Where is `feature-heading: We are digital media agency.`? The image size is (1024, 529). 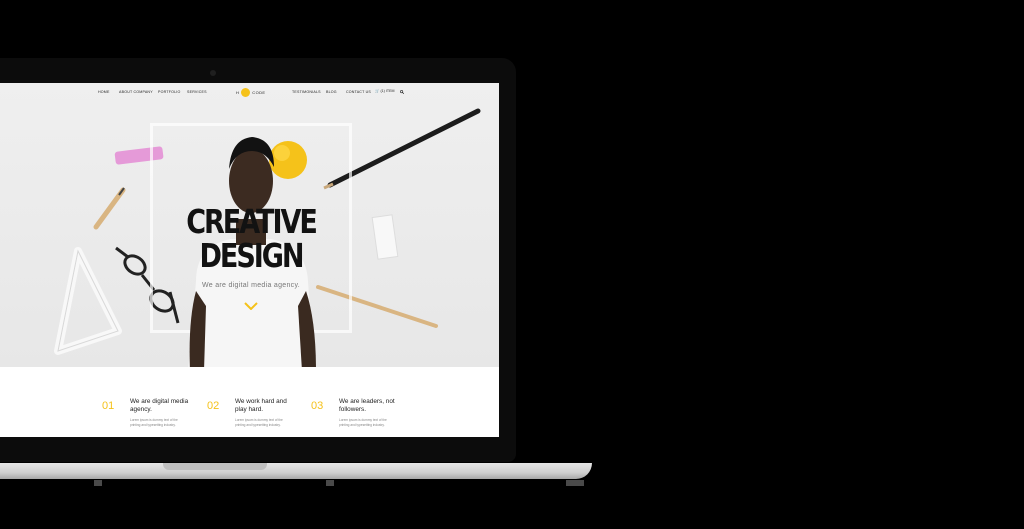 feature-heading: We are digital media agency. is located at coordinates (159, 405).